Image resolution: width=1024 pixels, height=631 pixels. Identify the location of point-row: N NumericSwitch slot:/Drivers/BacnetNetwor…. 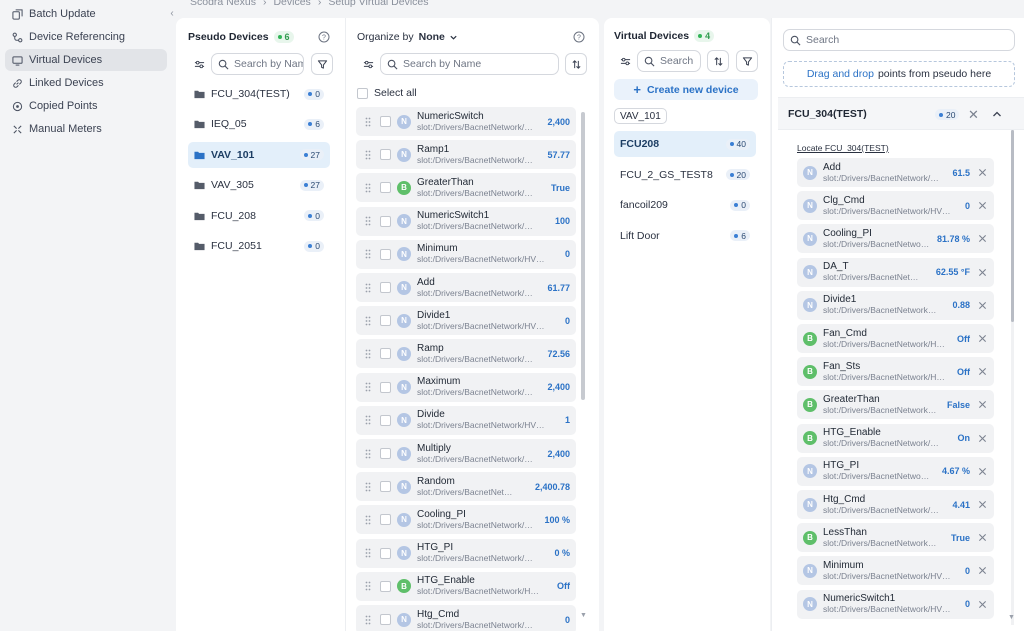
(466, 121).